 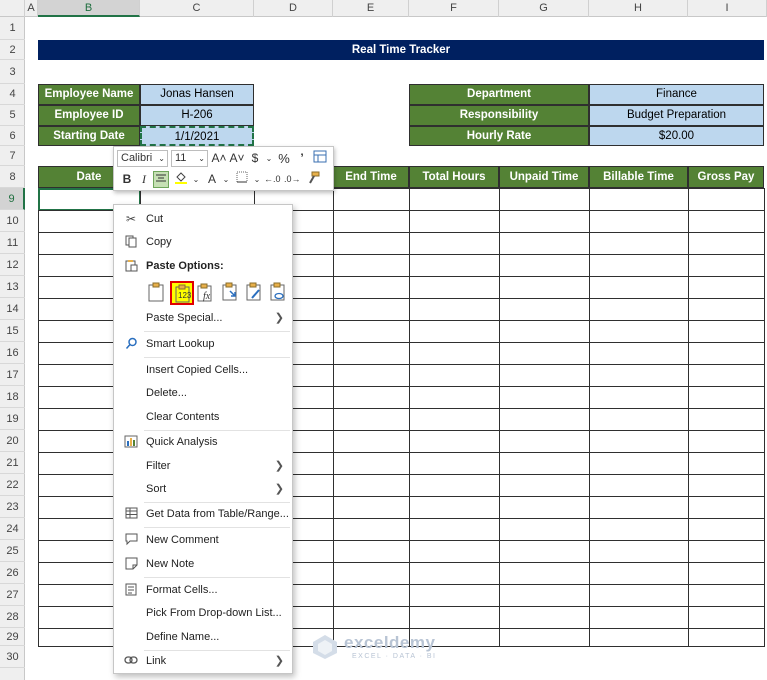 I want to click on row-header-30: 30, so click(x=12, y=657).